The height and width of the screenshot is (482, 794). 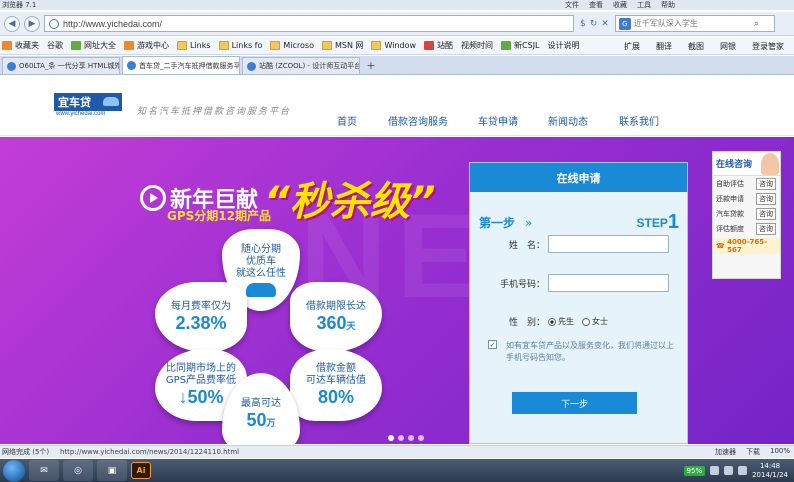 I want to click on url-box, so click(x=309, y=23).